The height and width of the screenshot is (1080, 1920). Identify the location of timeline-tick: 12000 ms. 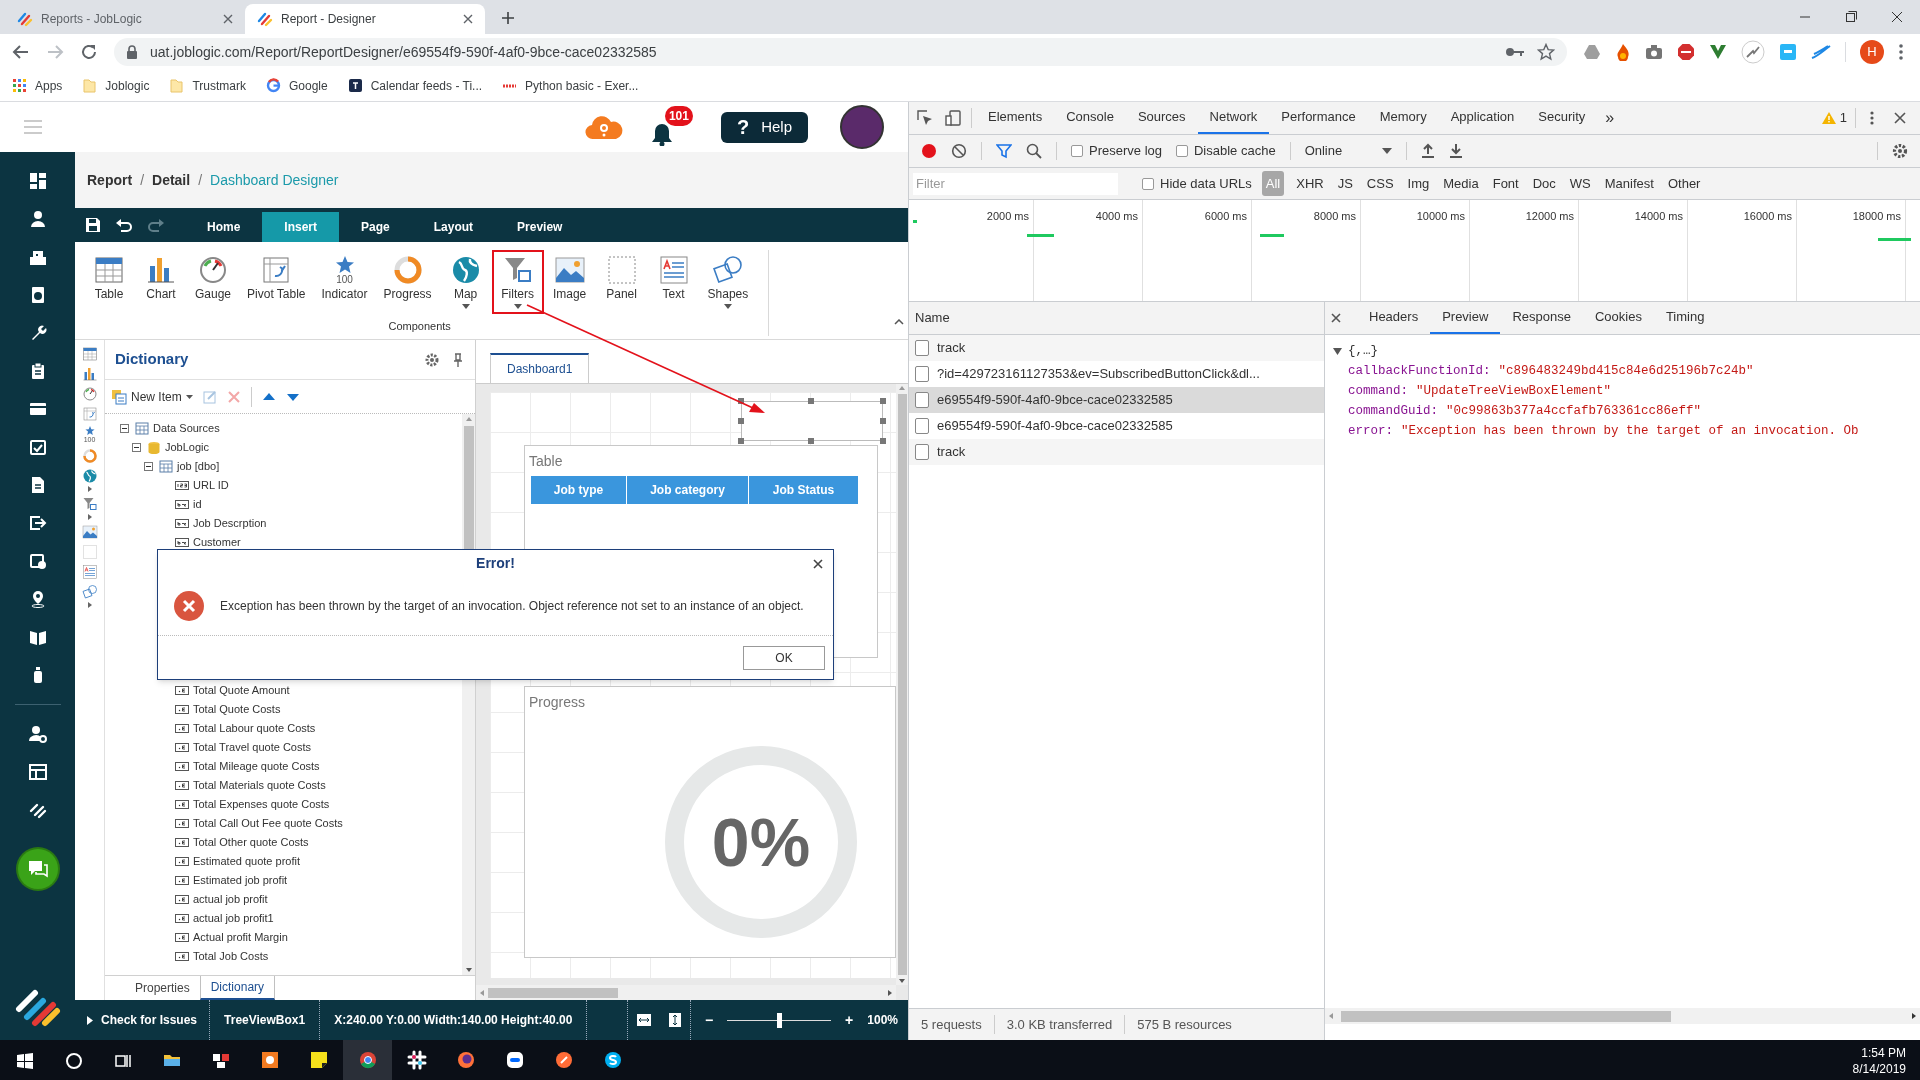
(1550, 216).